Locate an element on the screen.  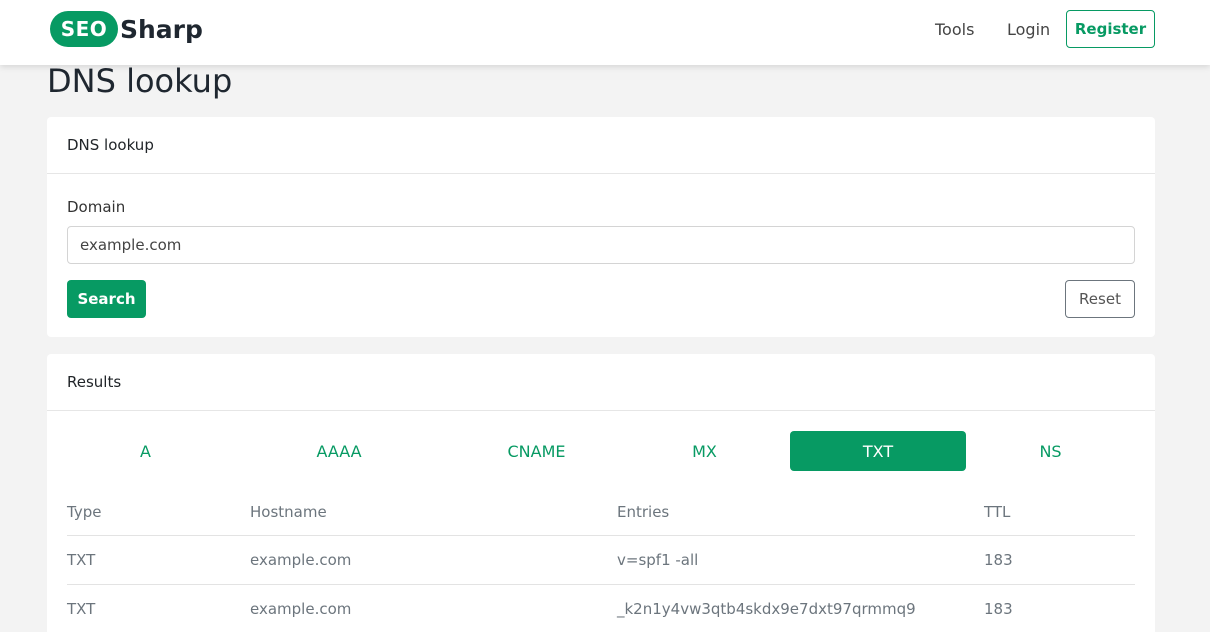
table-row: TXT example.com v=spf1 -all 183 is located at coordinates (601, 560).